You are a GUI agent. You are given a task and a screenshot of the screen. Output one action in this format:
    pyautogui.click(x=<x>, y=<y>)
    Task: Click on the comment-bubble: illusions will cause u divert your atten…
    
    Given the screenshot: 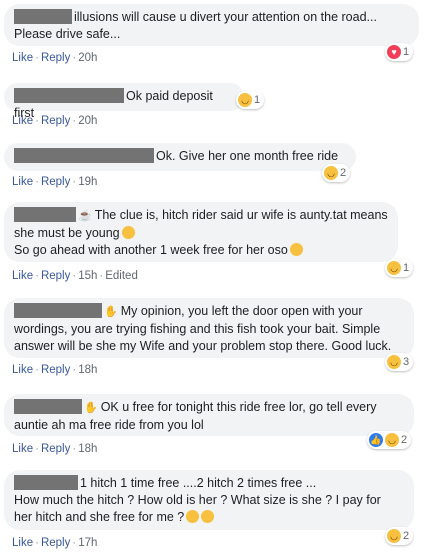 What is the action you would take?
    pyautogui.click(x=211, y=25)
    